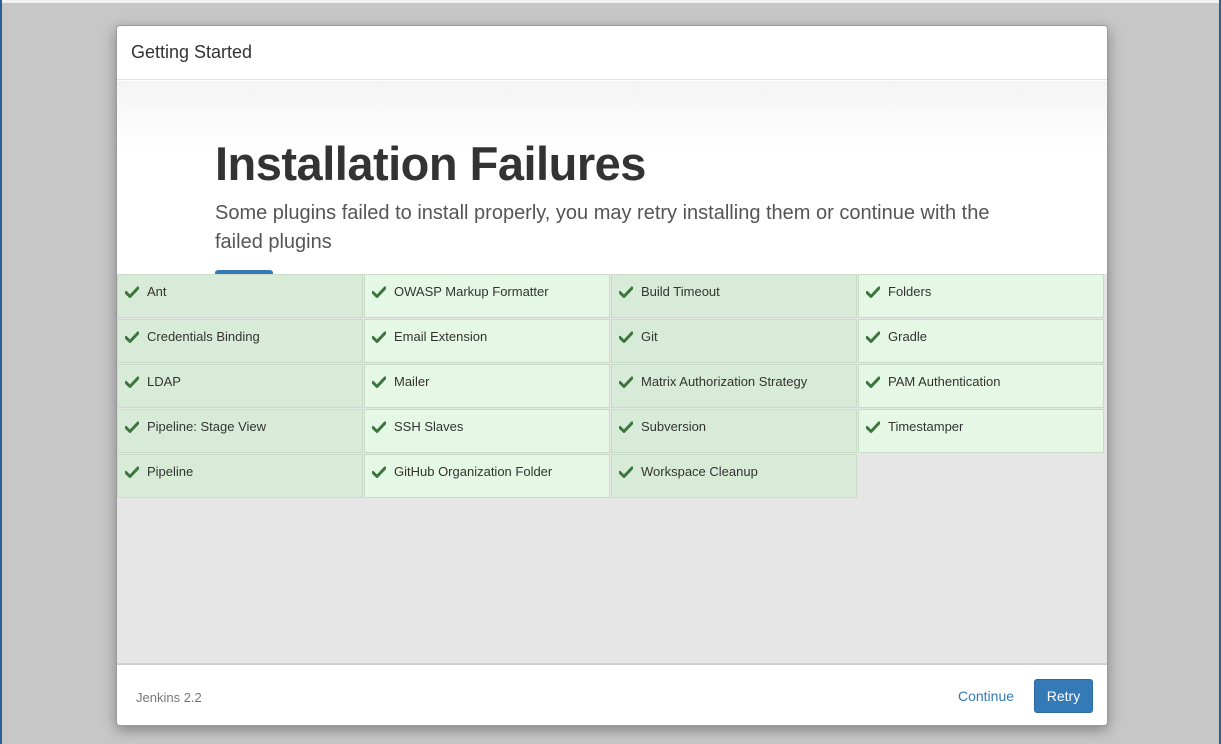  I want to click on retry-button: Retry, so click(1063, 696).